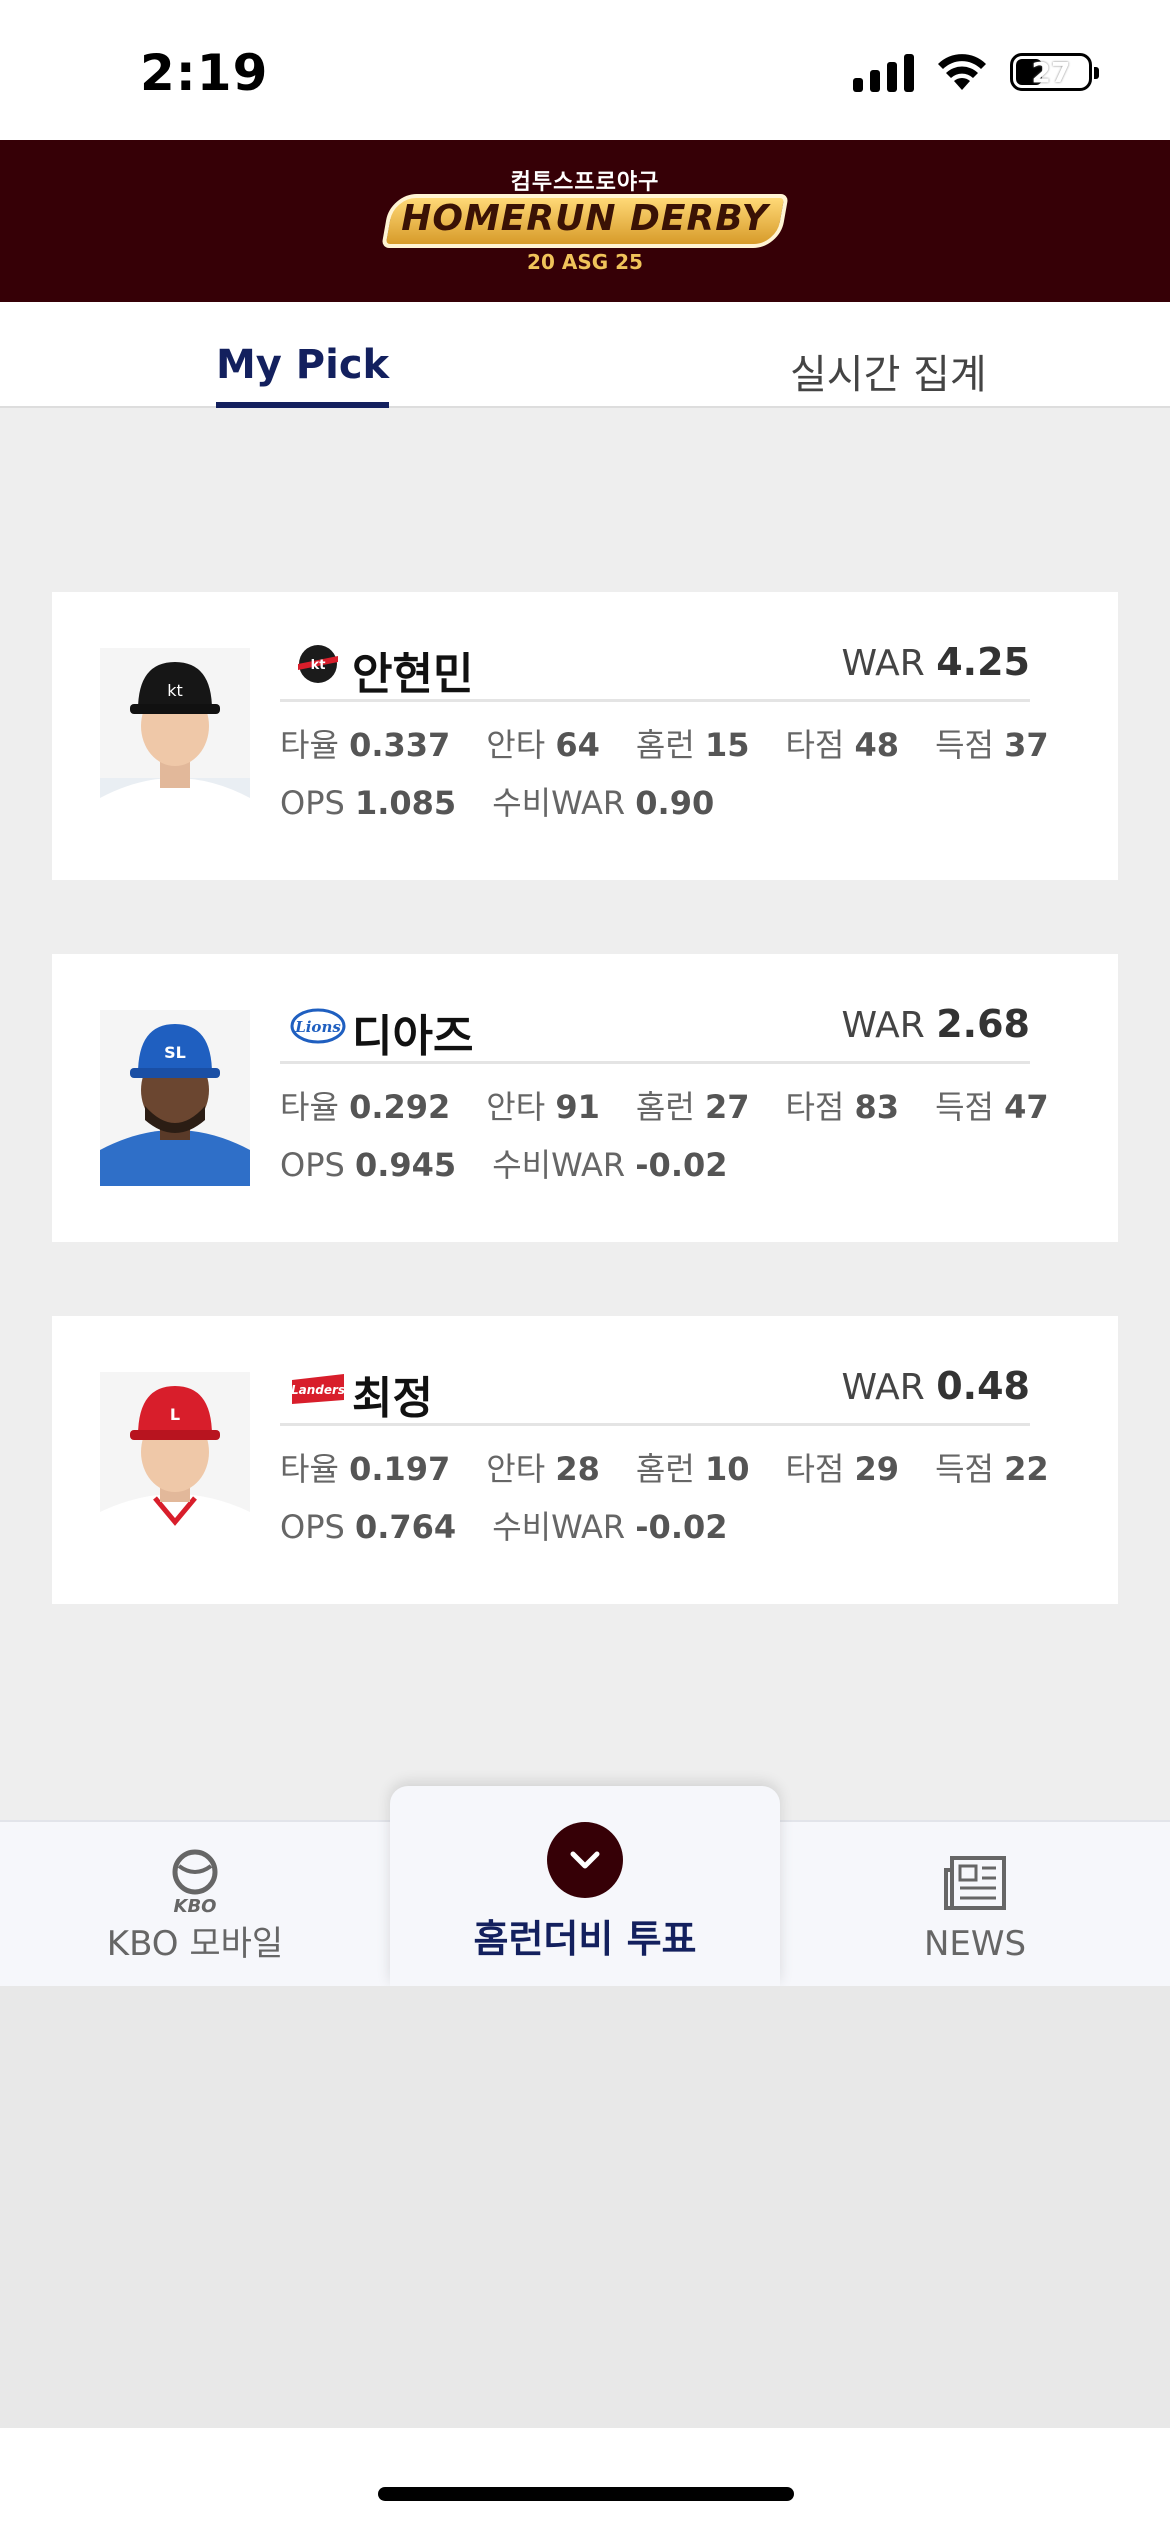 The height and width of the screenshot is (2532, 1170). Describe the element at coordinates (936, 1024) in the screenshot. I see `player-war: WAR 2.68` at that location.